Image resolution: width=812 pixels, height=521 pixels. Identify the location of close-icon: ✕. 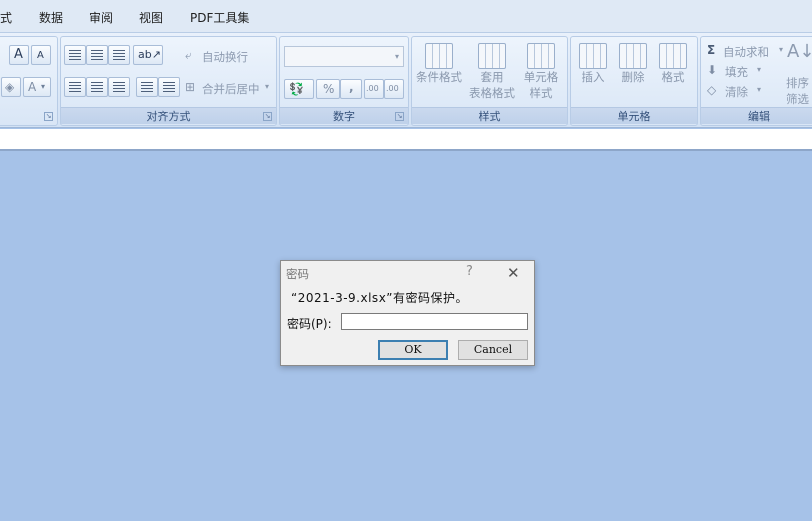
(513, 273).